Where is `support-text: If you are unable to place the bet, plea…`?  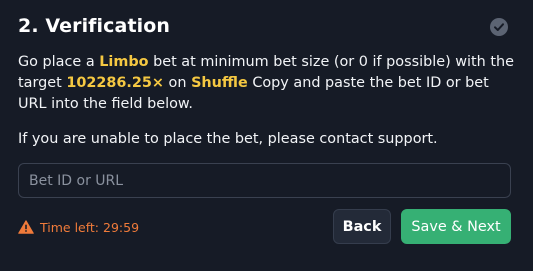
support-text: If you are unable to place the bet, plea… is located at coordinates (228, 139).